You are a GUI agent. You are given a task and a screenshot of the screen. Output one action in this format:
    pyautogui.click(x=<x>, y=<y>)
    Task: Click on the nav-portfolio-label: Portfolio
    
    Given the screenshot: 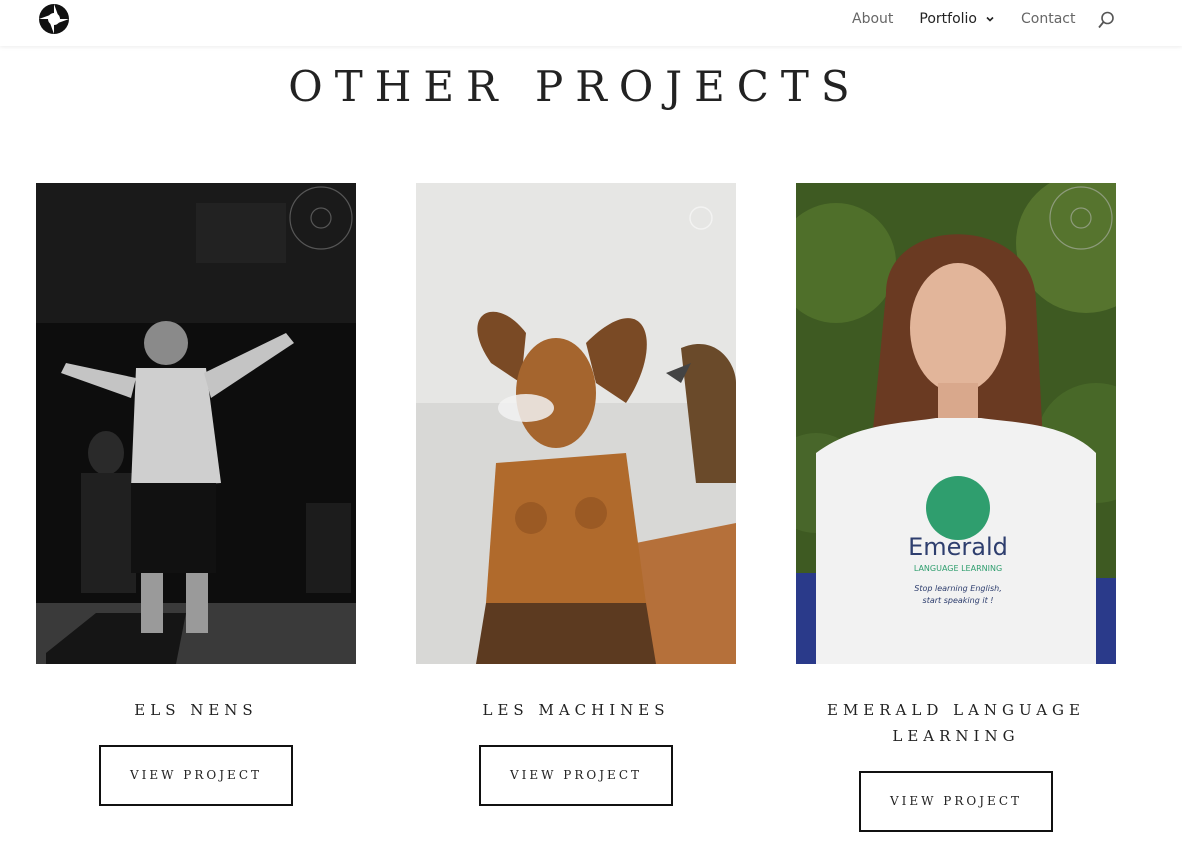 What is the action you would take?
    pyautogui.click(x=948, y=19)
    